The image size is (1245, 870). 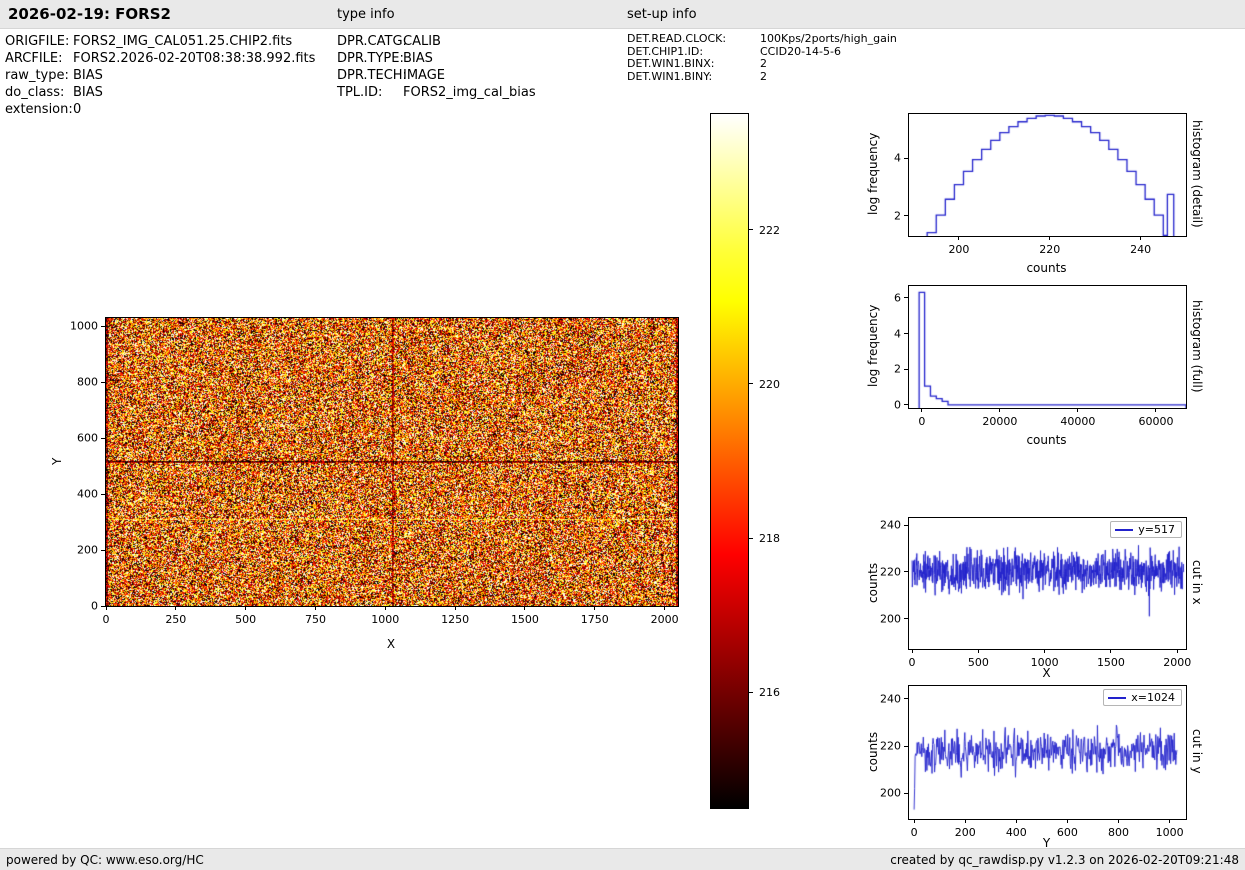 What do you see at coordinates (873, 346) in the screenshot?
I see `histogram-full-y-title: log frequency` at bounding box center [873, 346].